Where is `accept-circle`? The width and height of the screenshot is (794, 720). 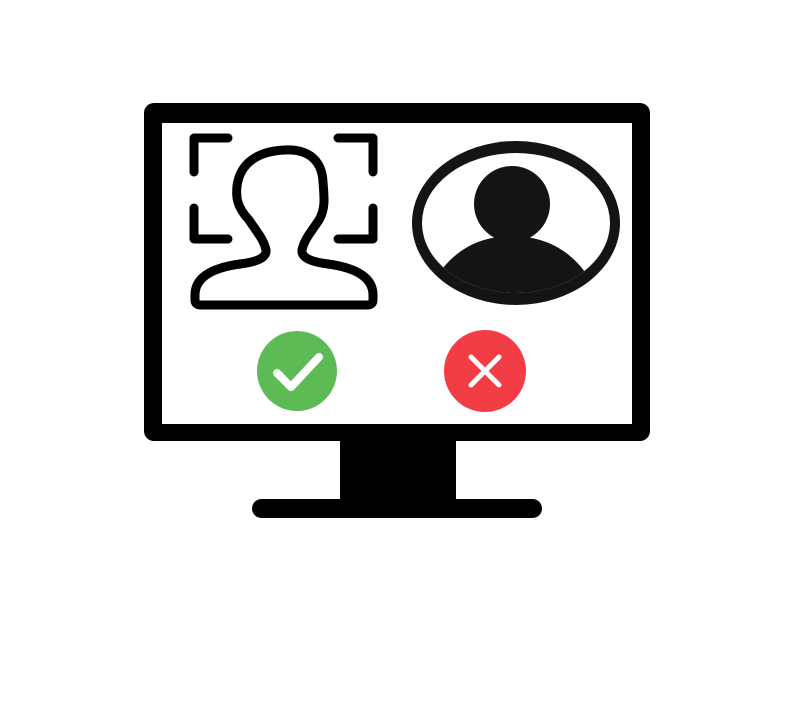
accept-circle is located at coordinates (297, 371).